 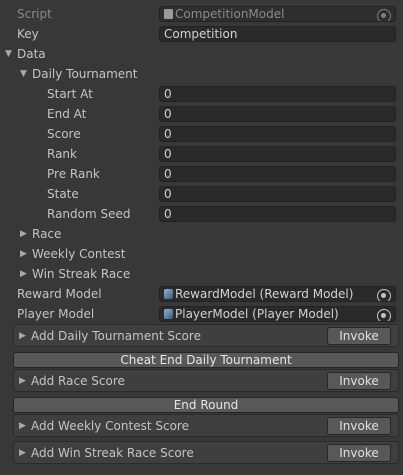 What do you see at coordinates (201, 74) in the screenshot?
I see `daily-tournament-foldout: ▼ Daily Tournament` at bounding box center [201, 74].